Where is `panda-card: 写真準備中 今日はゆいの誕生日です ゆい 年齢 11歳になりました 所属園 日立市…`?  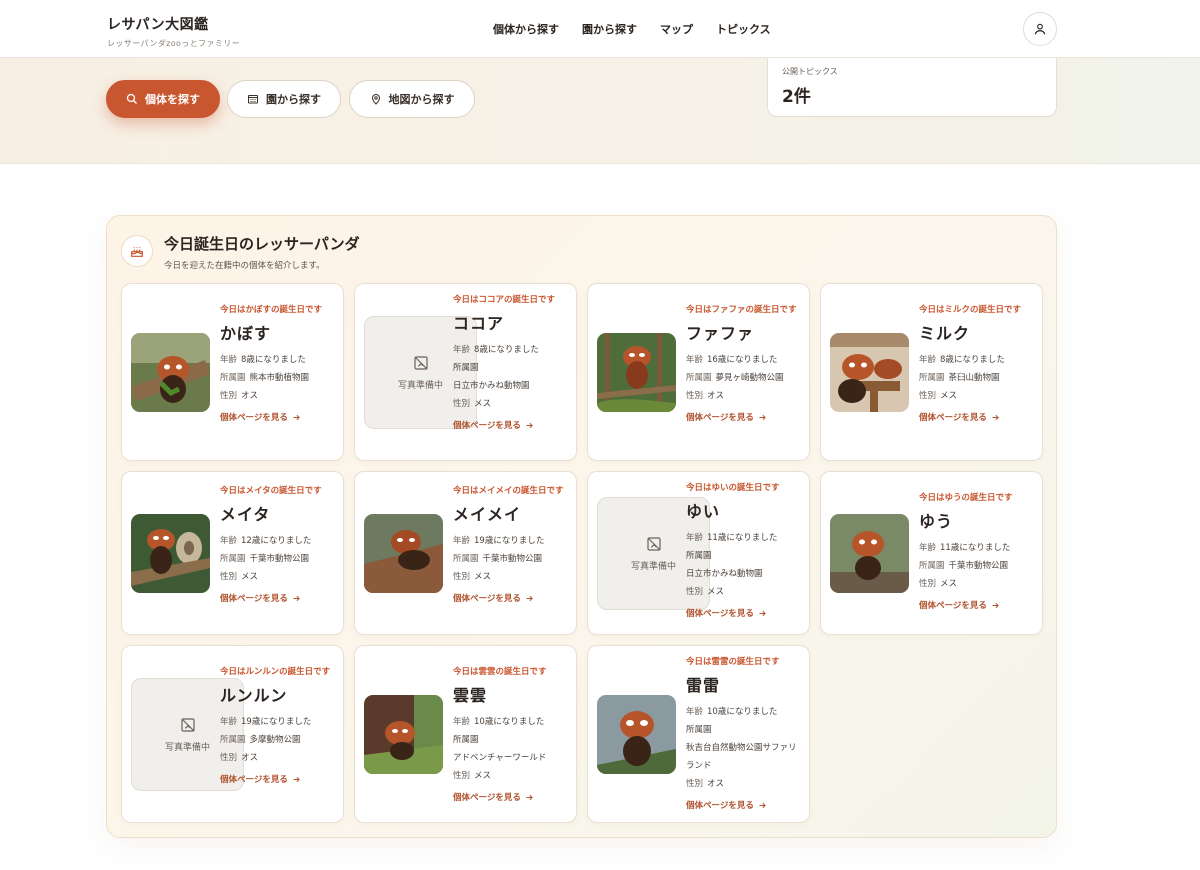
panda-card: 写真準備中 今日はゆいの誕生日です ゆい 年齢 11歳になりました 所属園 日立市… is located at coordinates (698, 553).